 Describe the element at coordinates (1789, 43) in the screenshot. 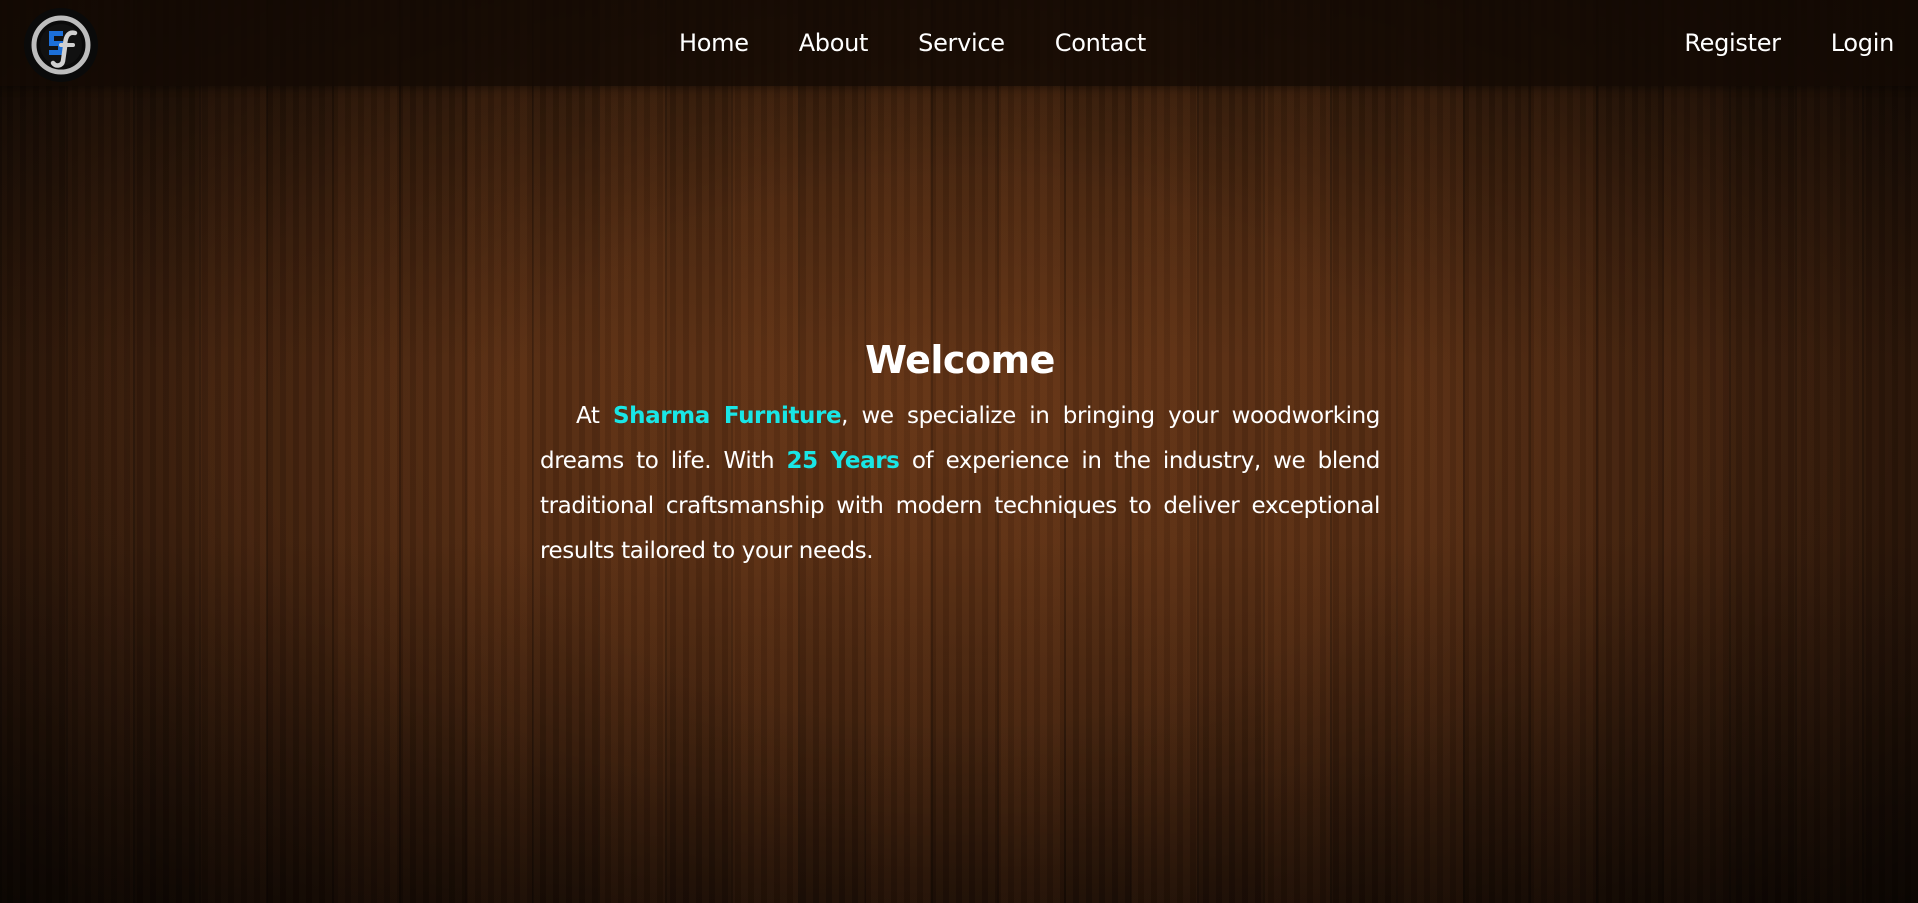

I see `auth-nav: Register Login` at that location.